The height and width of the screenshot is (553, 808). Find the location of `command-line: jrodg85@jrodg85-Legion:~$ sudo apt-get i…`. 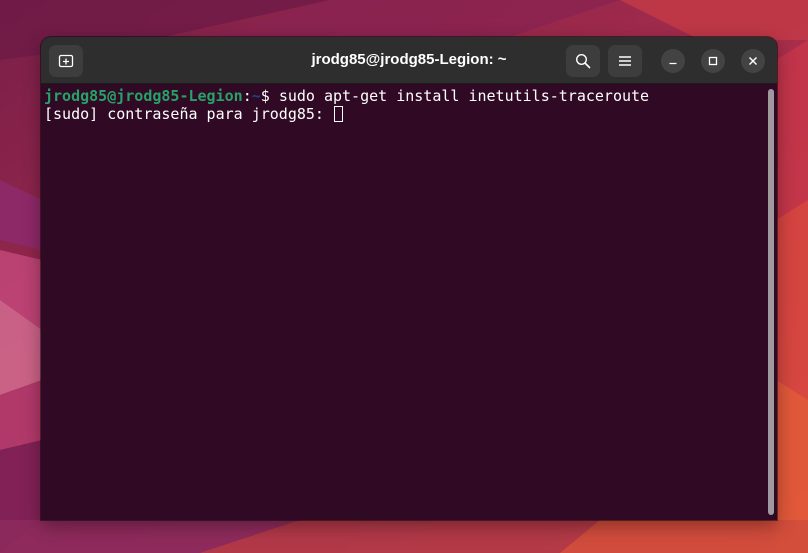

command-line: jrodg85@jrodg85-Legion:~$ sudo apt-get i… is located at coordinates (410, 96).